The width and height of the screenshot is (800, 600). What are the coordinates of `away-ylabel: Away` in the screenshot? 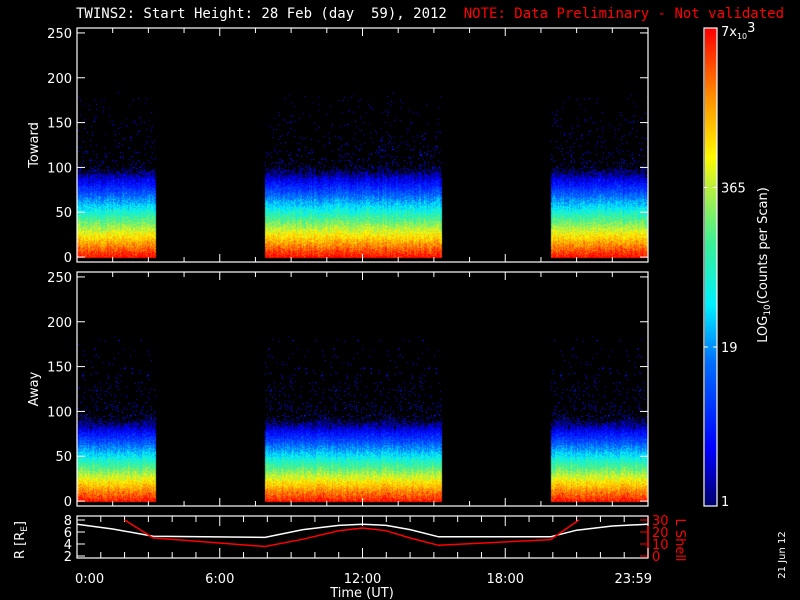 It's located at (34, 388).